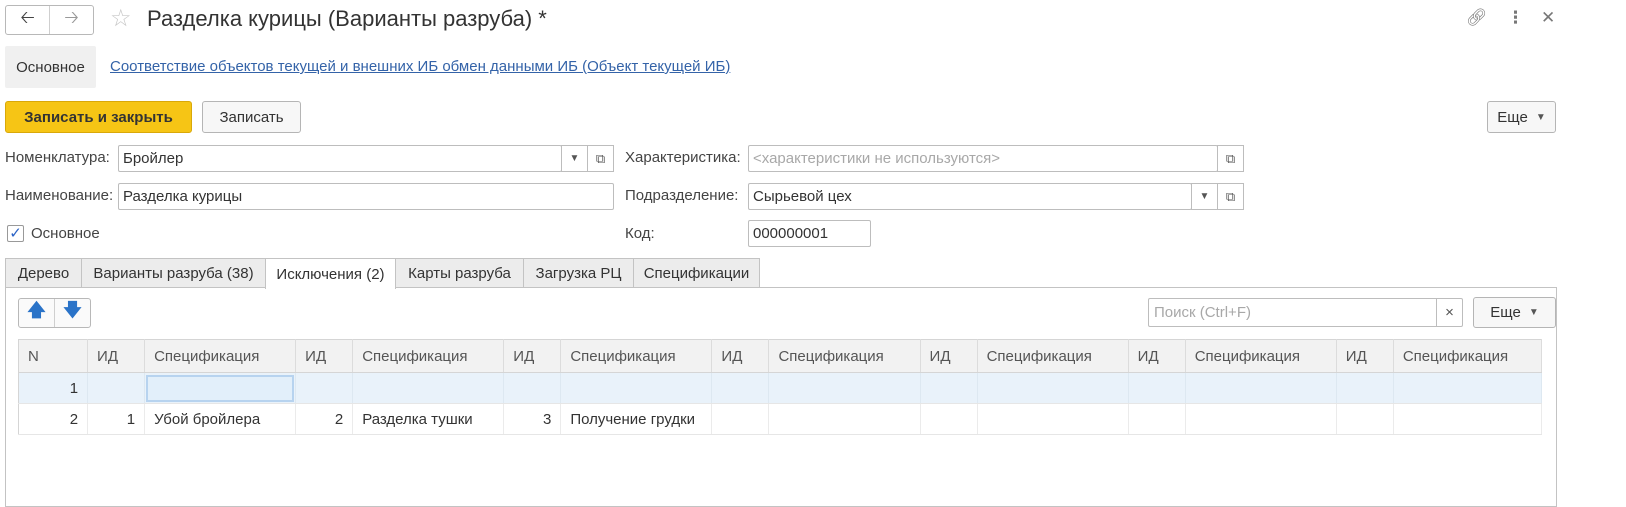 This screenshot has height=507, width=1626. I want to click on forward-arrow-icon: 🡢, so click(71, 20).